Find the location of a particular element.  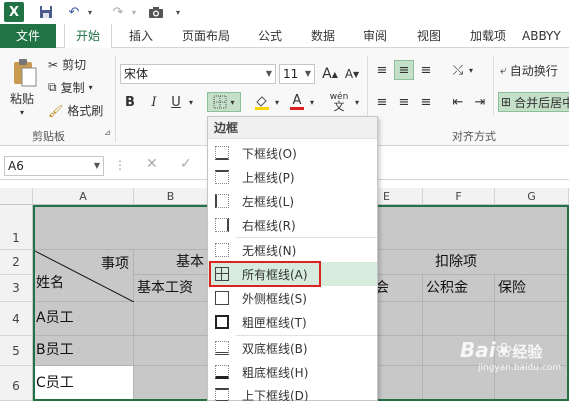

menu-item-bottom-border: 下框线(O) is located at coordinates (292, 153).